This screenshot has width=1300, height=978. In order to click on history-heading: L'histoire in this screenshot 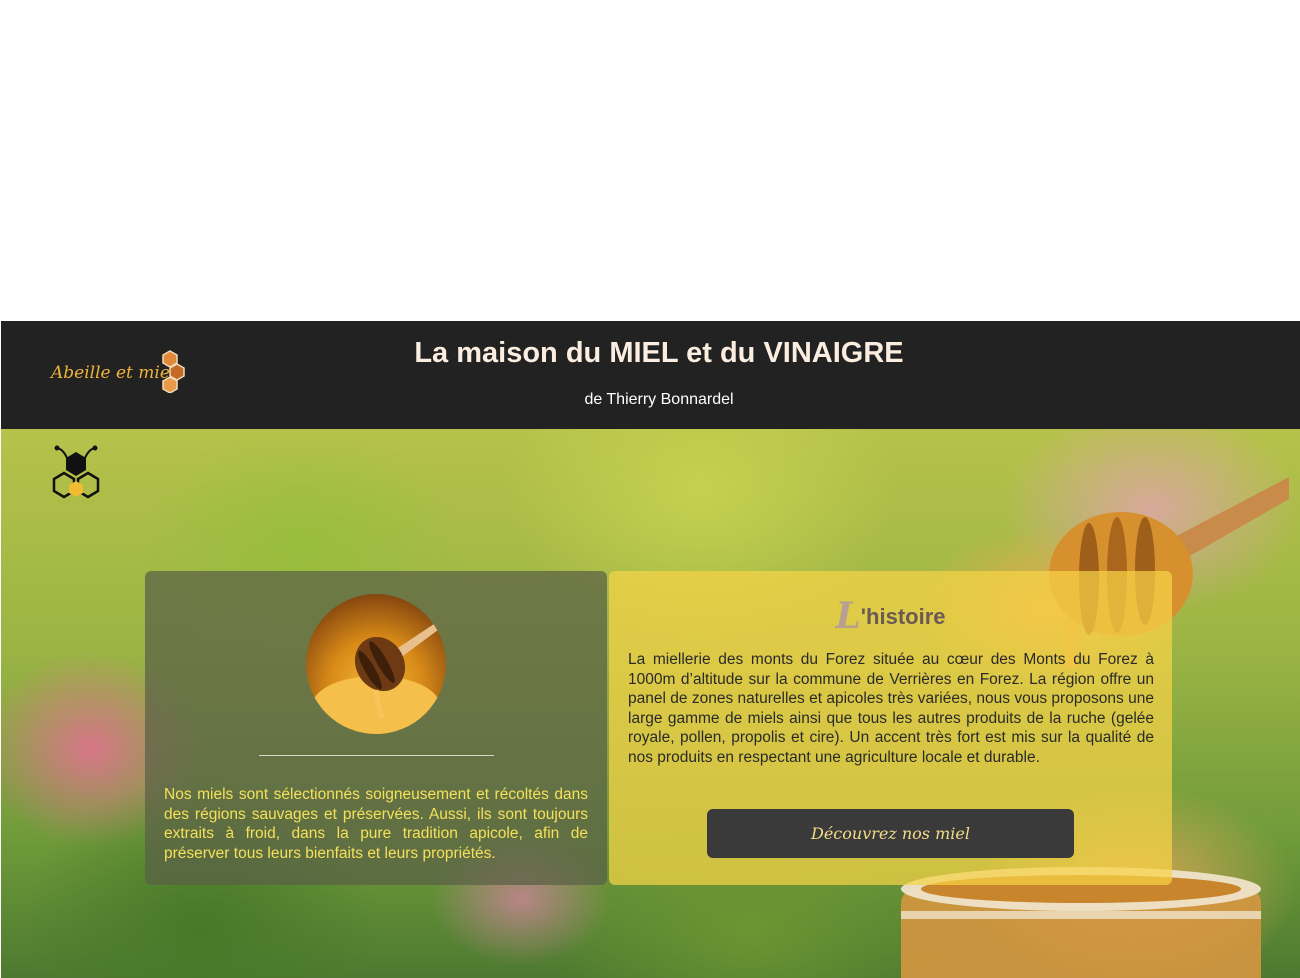, I will do `click(890, 616)`.